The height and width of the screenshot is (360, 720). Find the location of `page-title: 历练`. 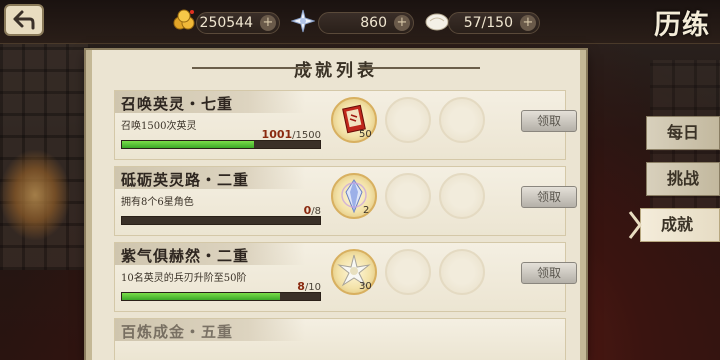

page-title: 历练 is located at coordinates (682, 25).